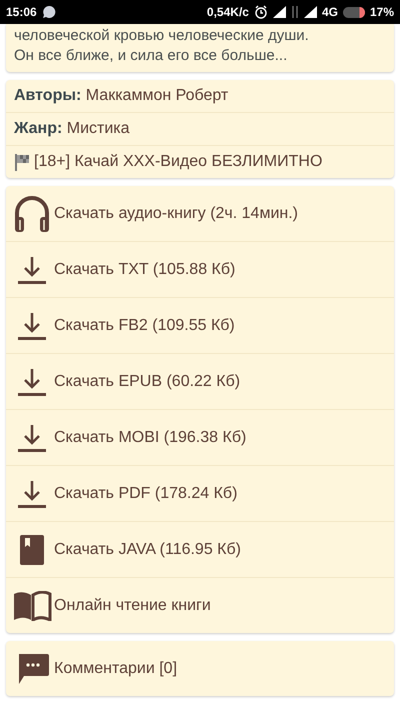  What do you see at coordinates (200, 493) in the screenshot?
I see `download-item: Скачать PDF (178.24 Кб)` at bounding box center [200, 493].